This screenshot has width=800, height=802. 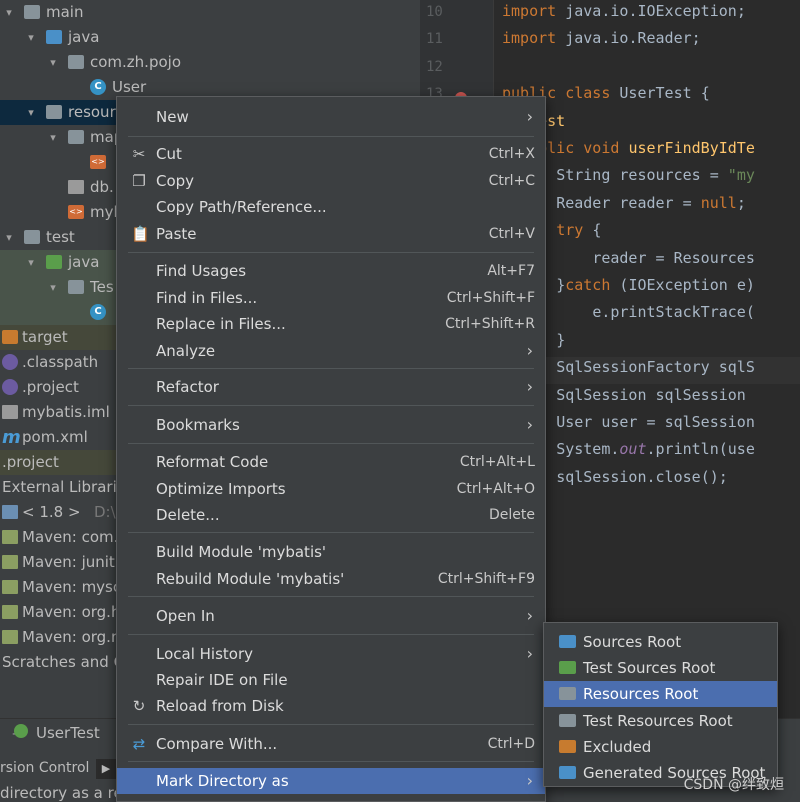 I want to click on tab-usertest: UserTest, so click(x=68, y=733).